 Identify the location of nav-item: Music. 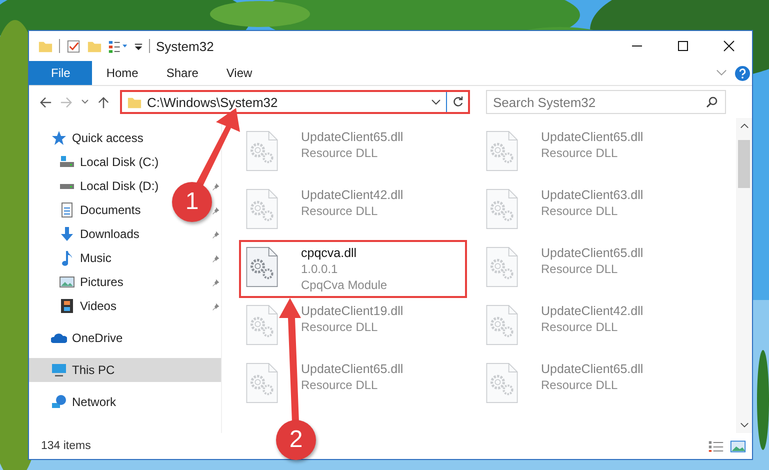
(85, 258).